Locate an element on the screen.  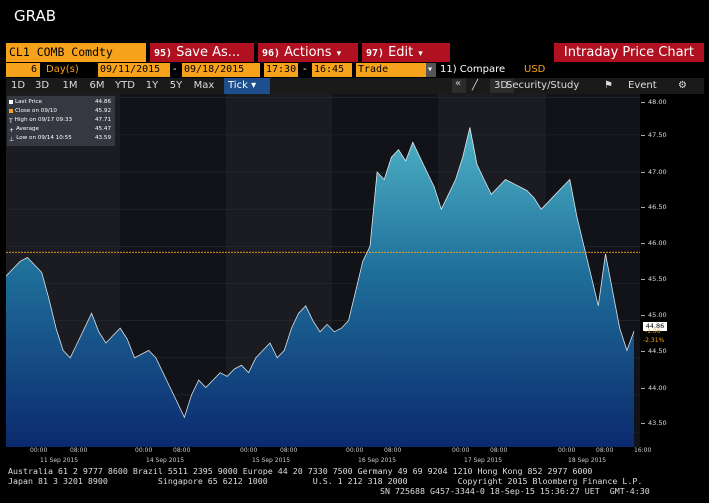
end-time-input: 16:45 is located at coordinates (332, 70).